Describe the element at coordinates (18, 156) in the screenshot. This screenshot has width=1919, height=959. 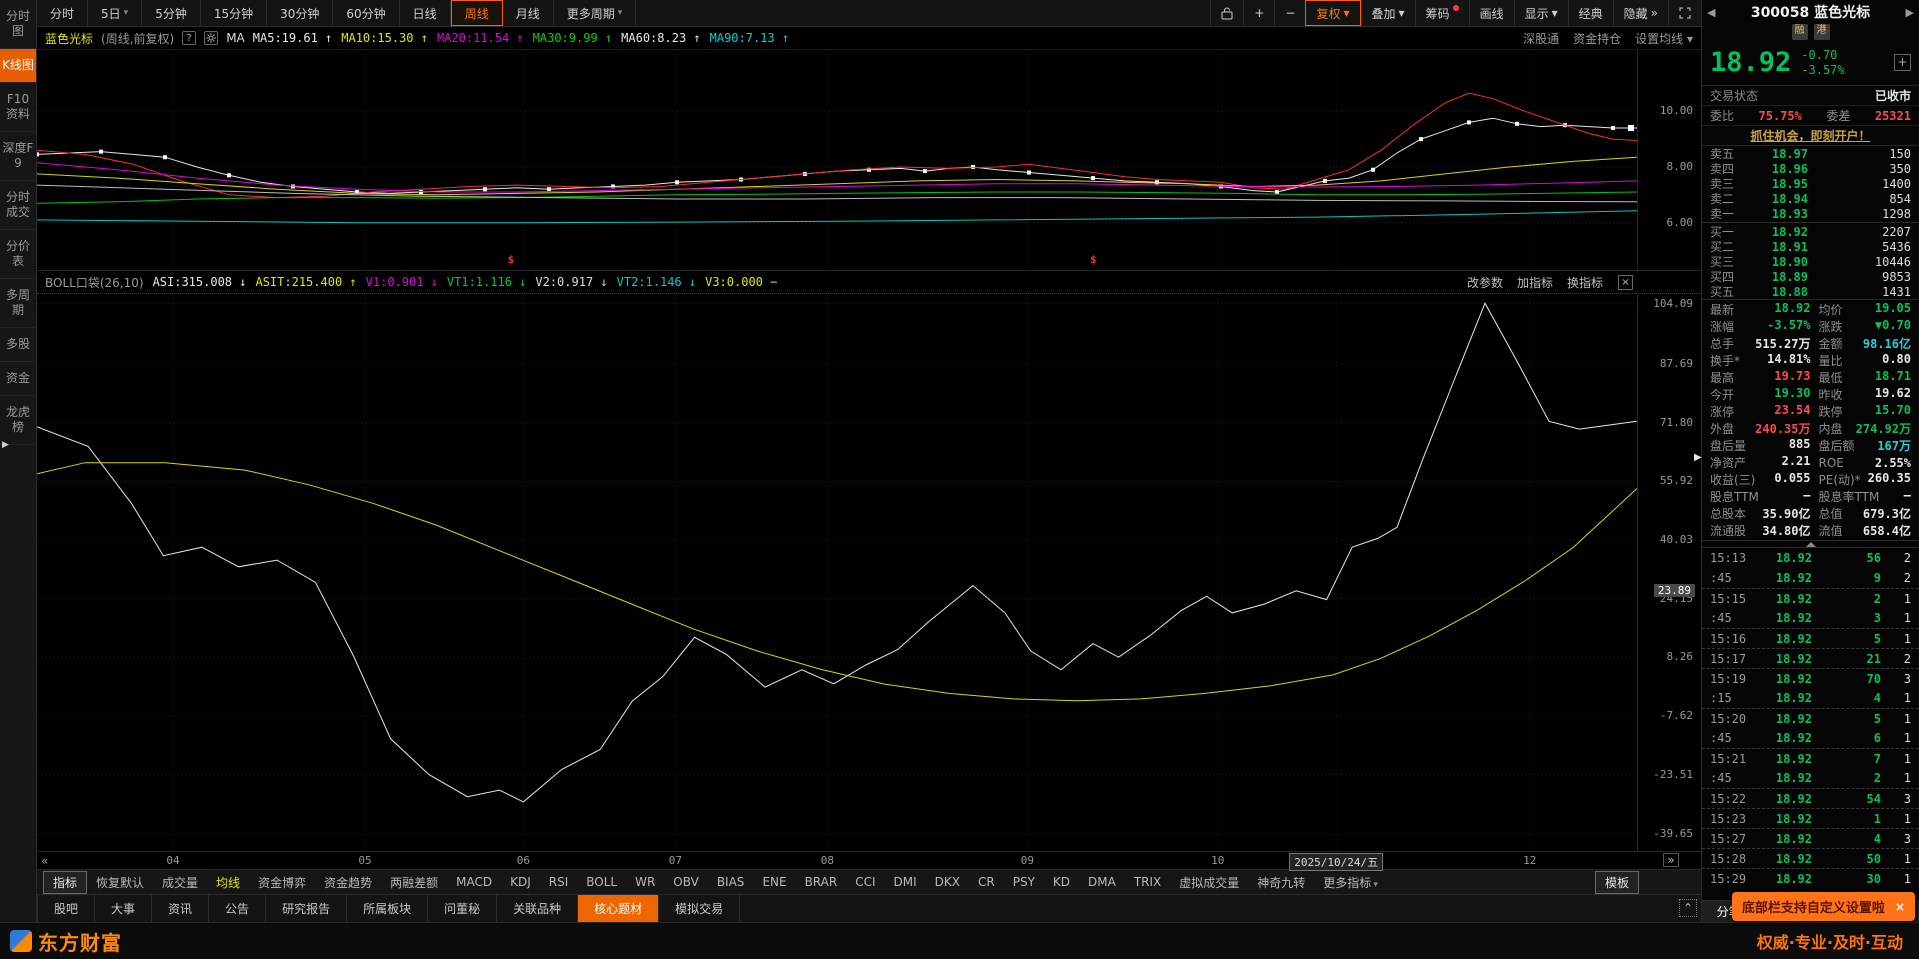
I see `sidebar-item-深度F9: 深度F9` at that location.